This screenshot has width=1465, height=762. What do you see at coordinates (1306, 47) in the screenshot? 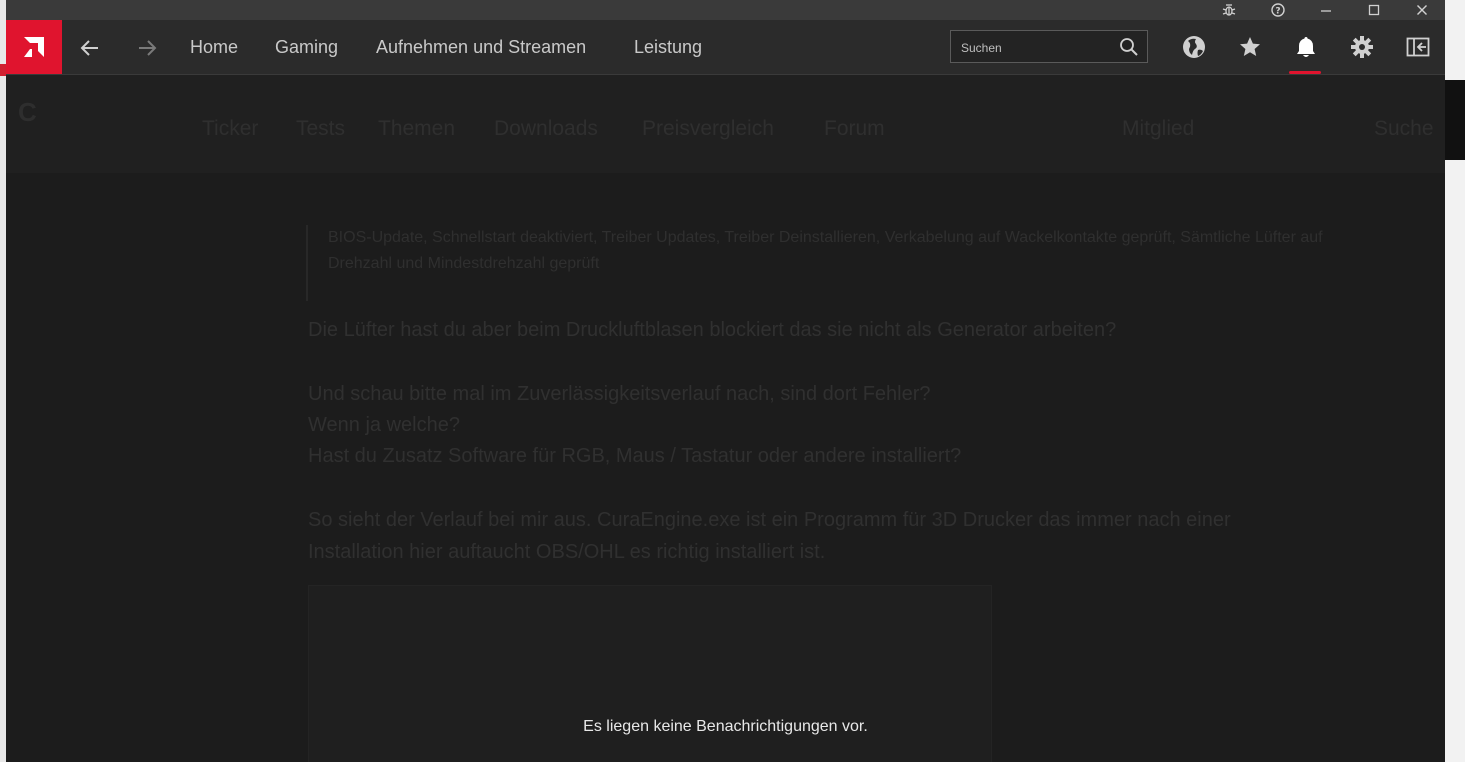
I see `bell-icon` at bounding box center [1306, 47].